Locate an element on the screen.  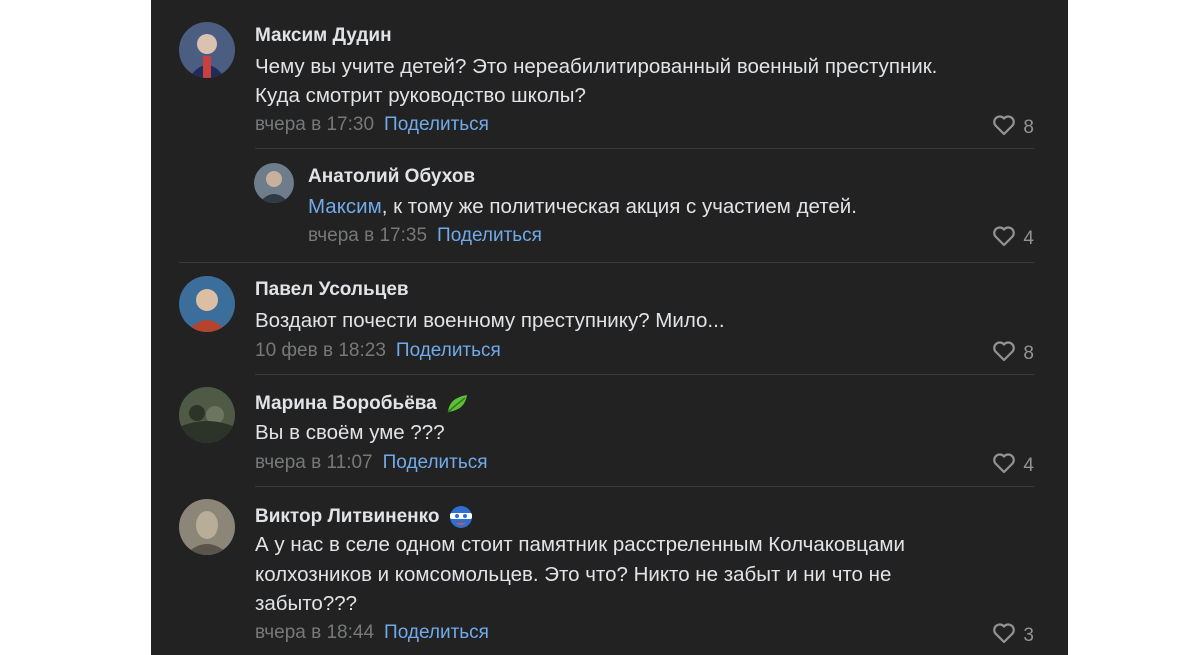
comment-time: вчера в 17:35 is located at coordinates (367, 235).